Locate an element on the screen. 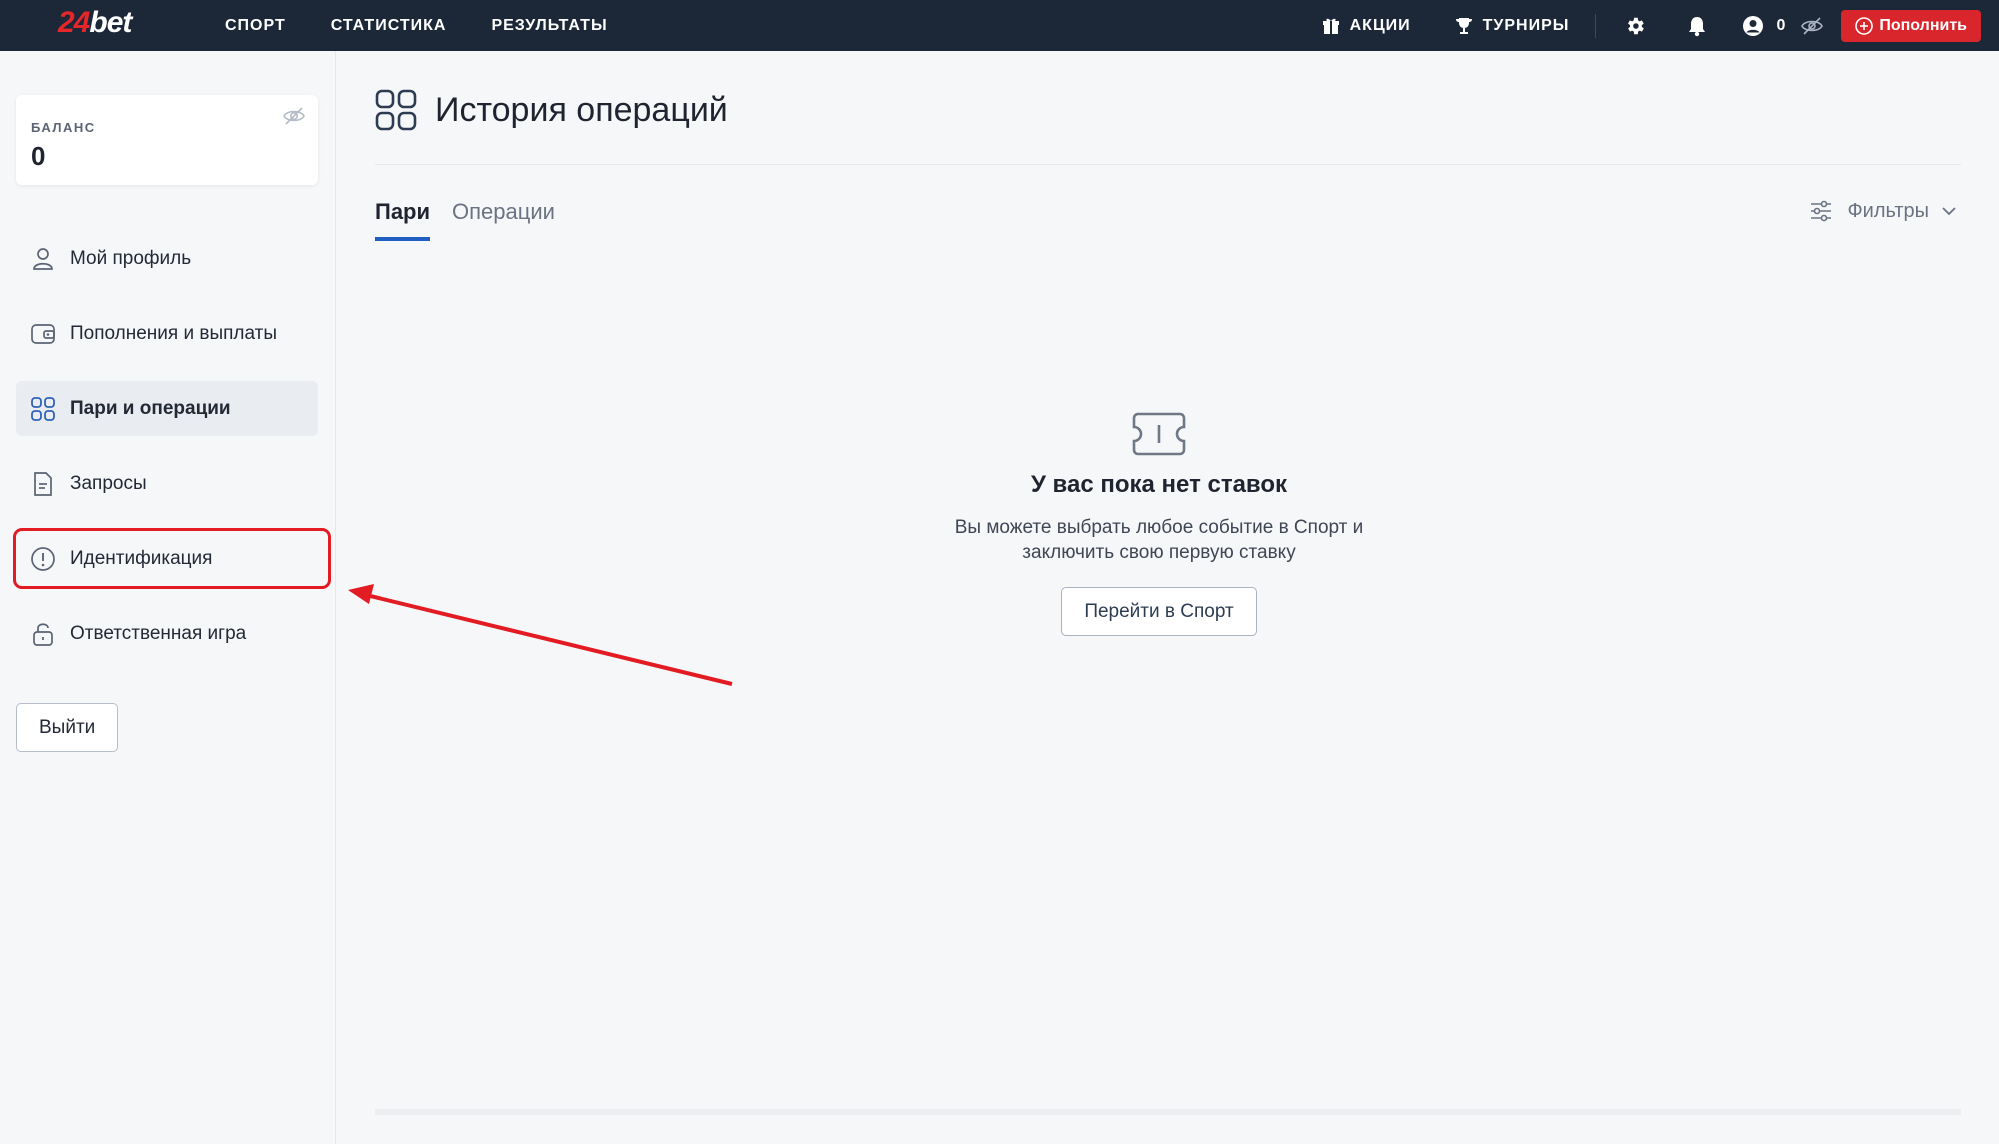 Image resolution: width=1999 pixels, height=1144 pixels. promotions-link: АКЦИИ is located at coordinates (1366, 26).